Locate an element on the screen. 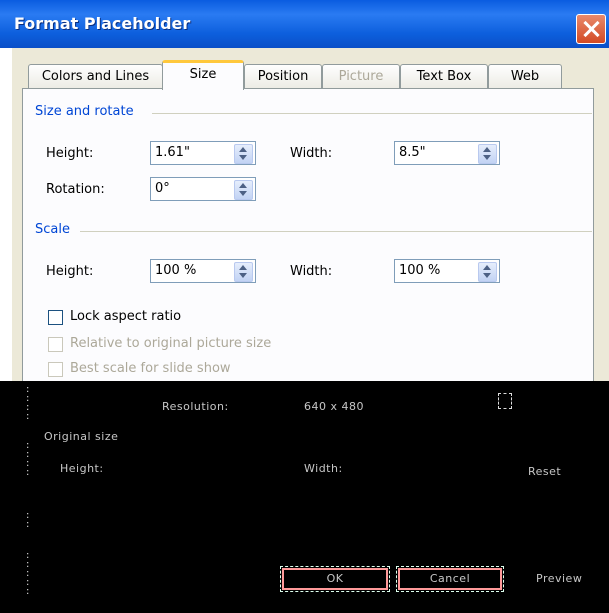  original-size-title: Original size is located at coordinates (81, 436).